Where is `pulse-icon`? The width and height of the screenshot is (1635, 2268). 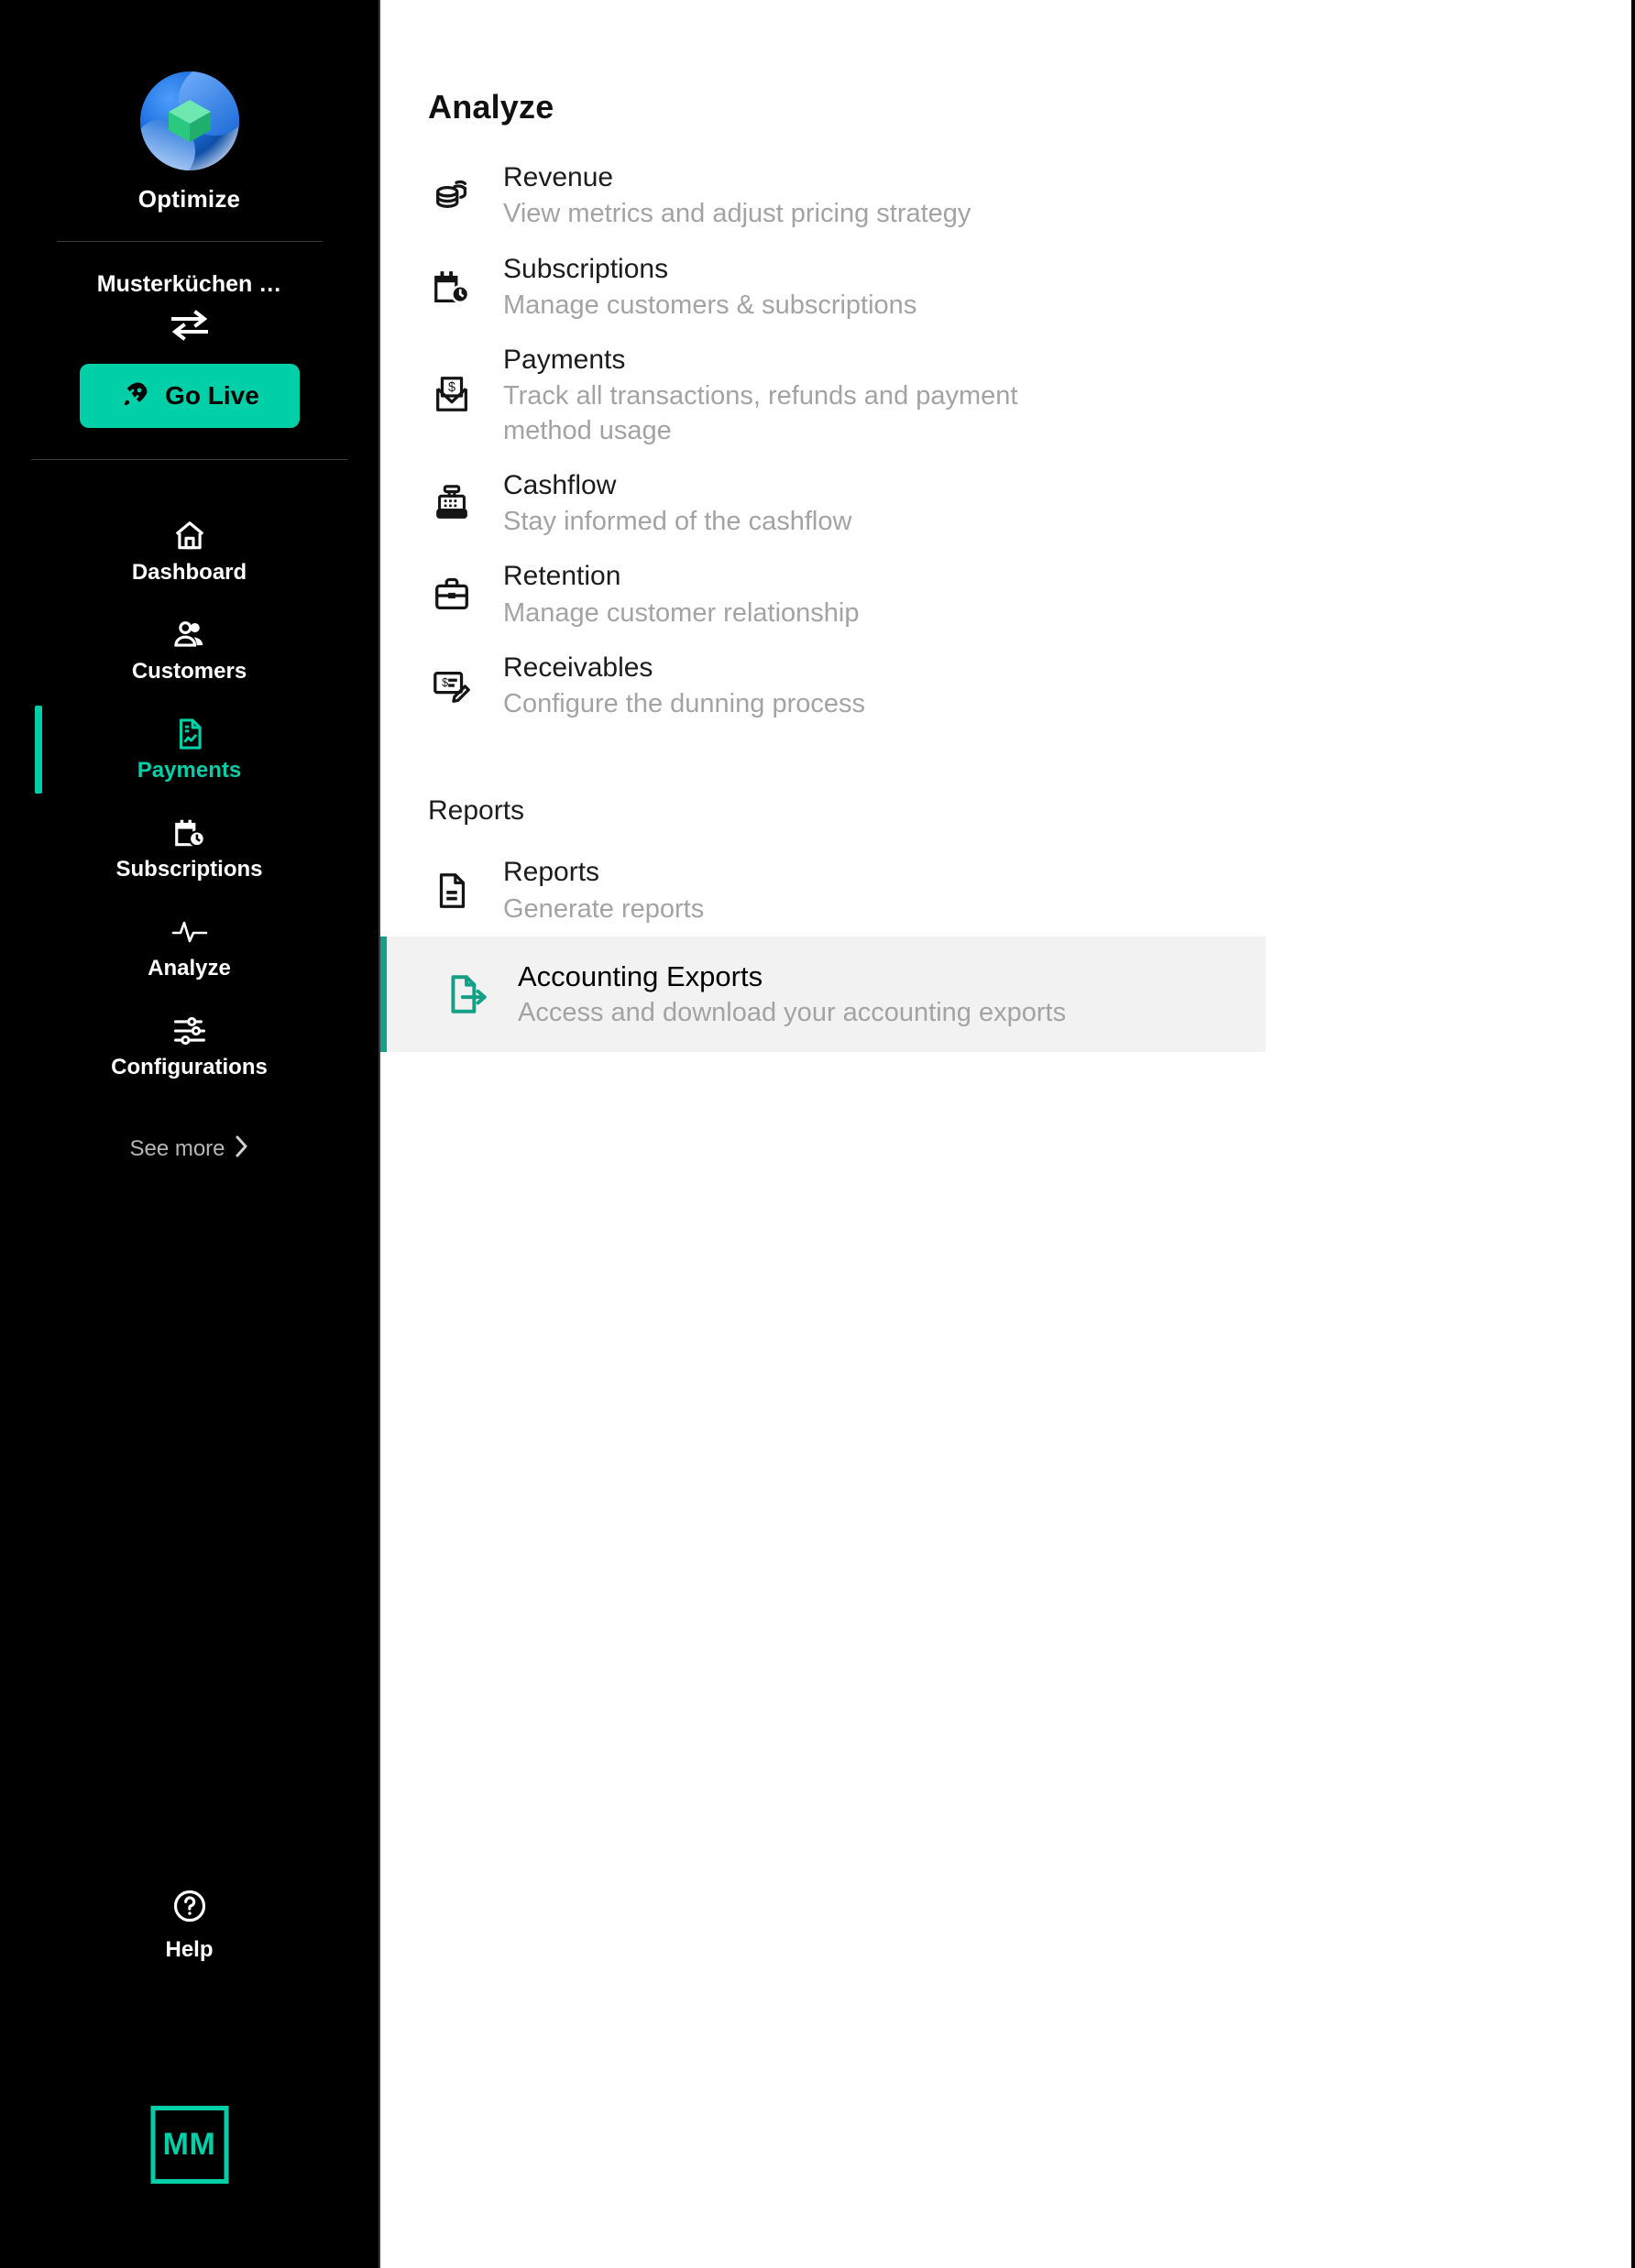
pulse-icon is located at coordinates (189, 932).